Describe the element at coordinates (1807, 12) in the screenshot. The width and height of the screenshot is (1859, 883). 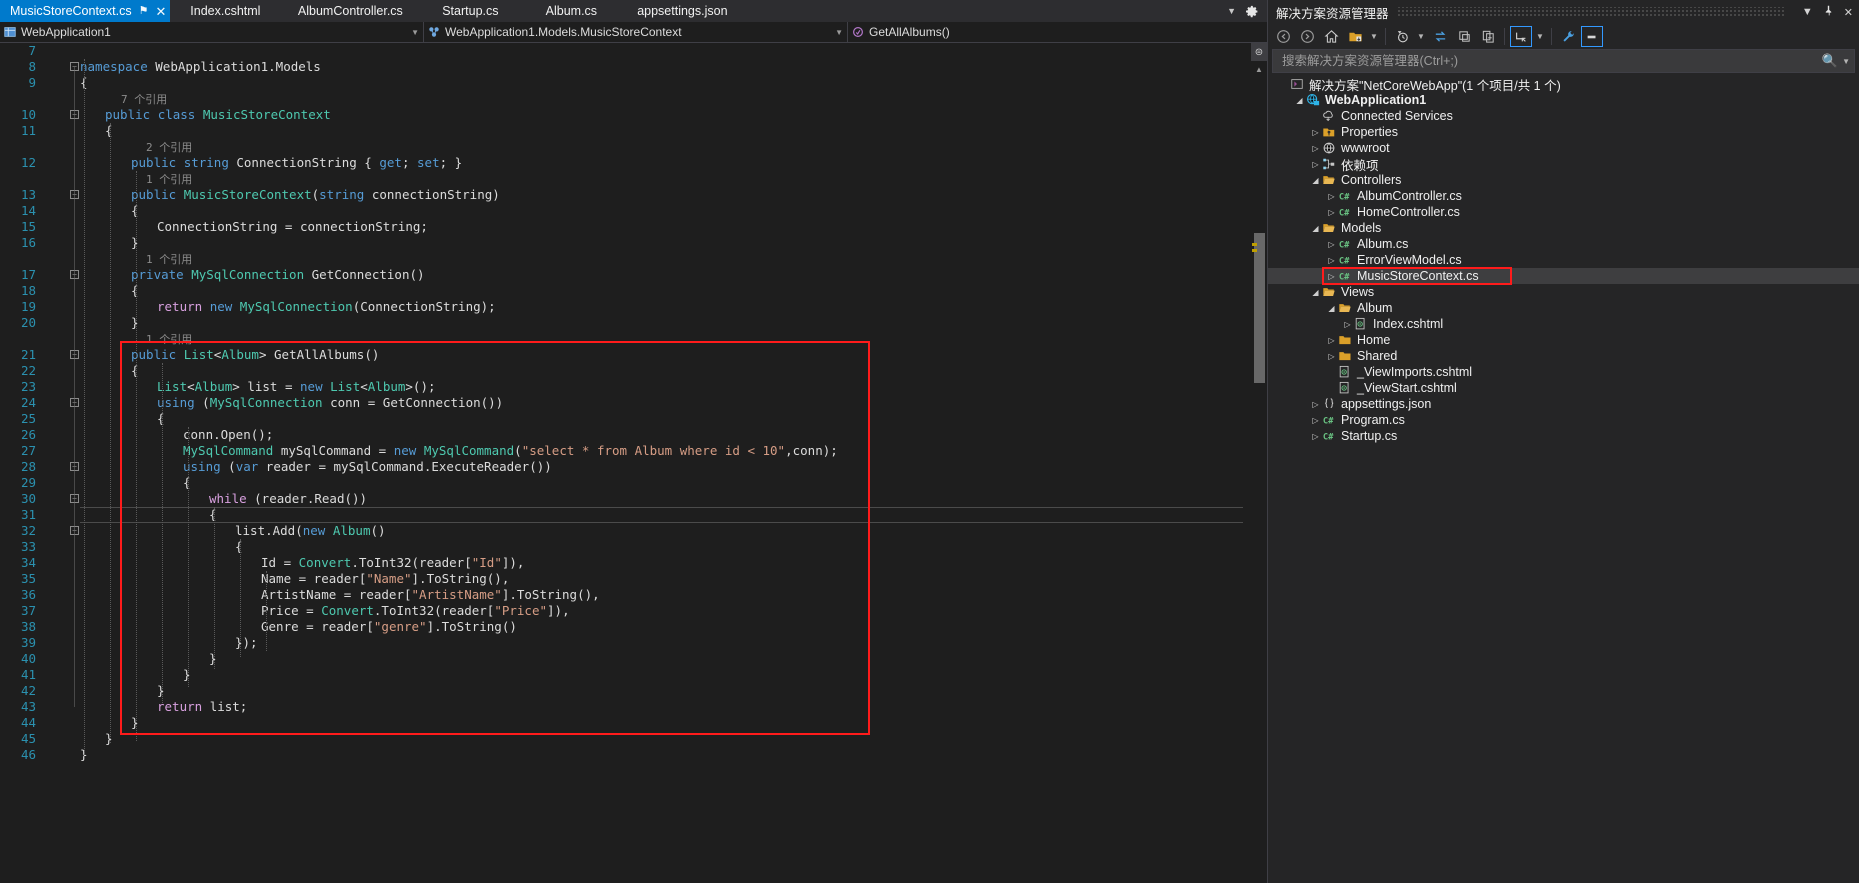
I see `panel-dropdown-chevron-down-icon: ▼` at that location.